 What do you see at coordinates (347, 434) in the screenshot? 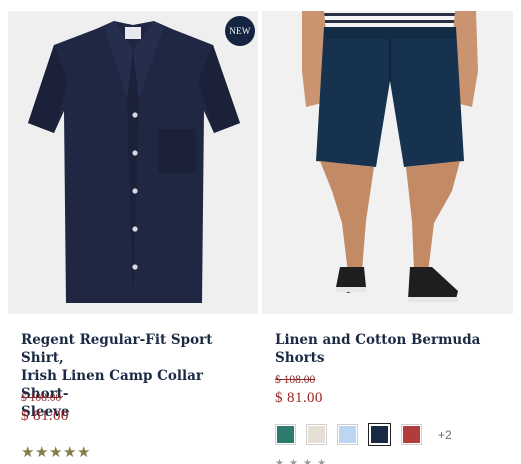
I see `swatch-light-blue` at bounding box center [347, 434].